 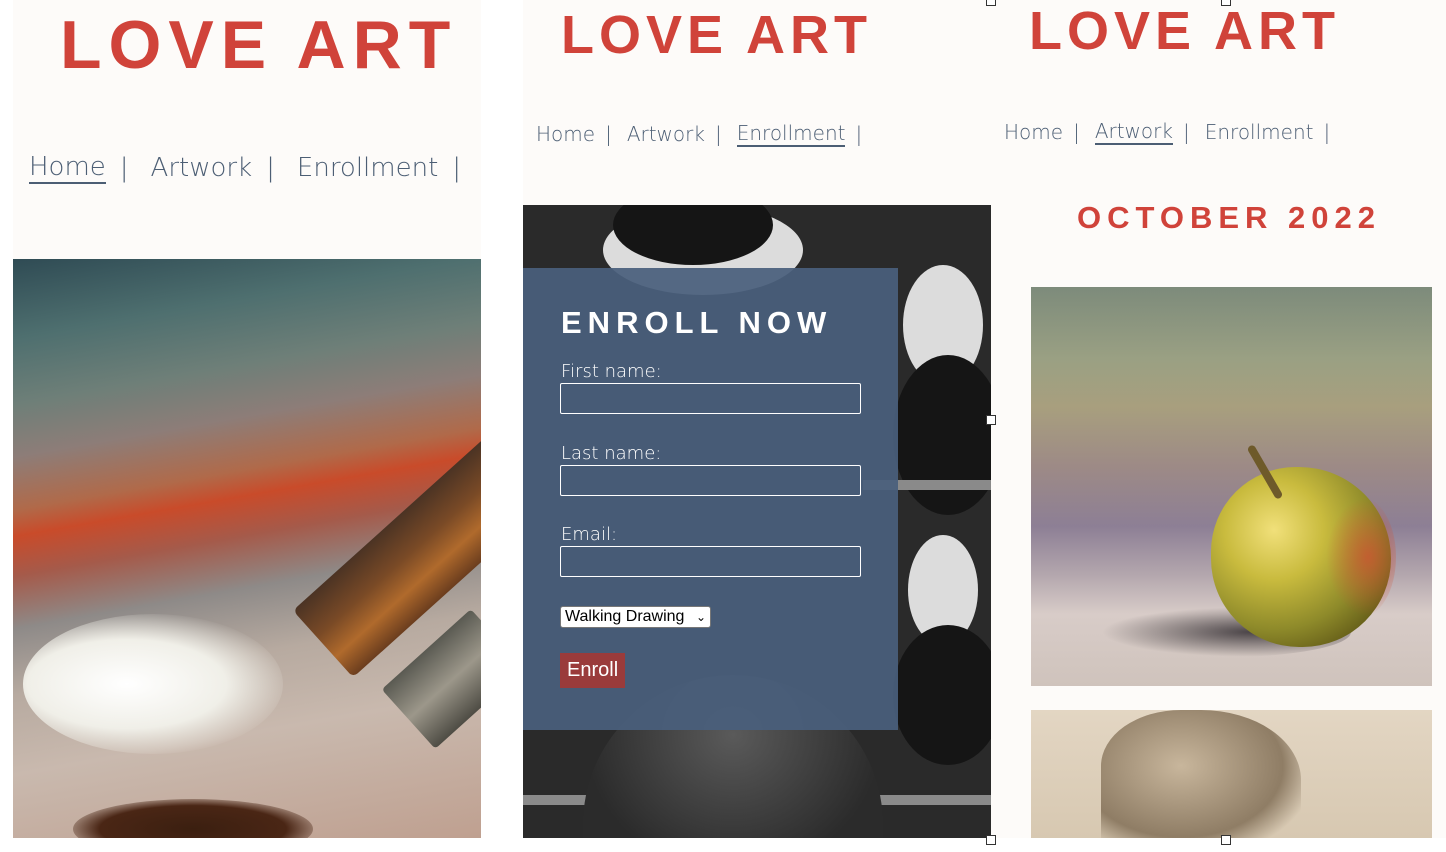 I want to click on month-heading: OCTOBER 2022, so click(x=1229, y=217).